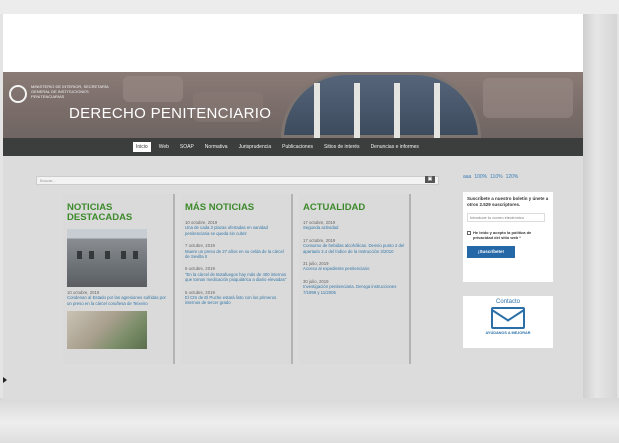 This screenshot has height=443, width=619. Describe the element at coordinates (220, 207) in the screenshot. I see `column-title: MÁS NOTICIAS` at that location.